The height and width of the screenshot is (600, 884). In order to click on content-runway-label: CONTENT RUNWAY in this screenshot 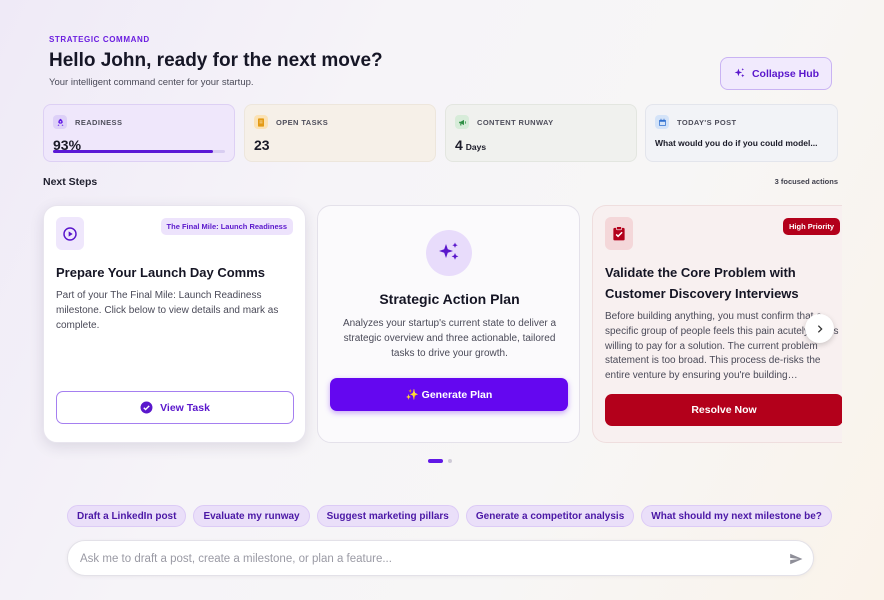, I will do `click(515, 122)`.